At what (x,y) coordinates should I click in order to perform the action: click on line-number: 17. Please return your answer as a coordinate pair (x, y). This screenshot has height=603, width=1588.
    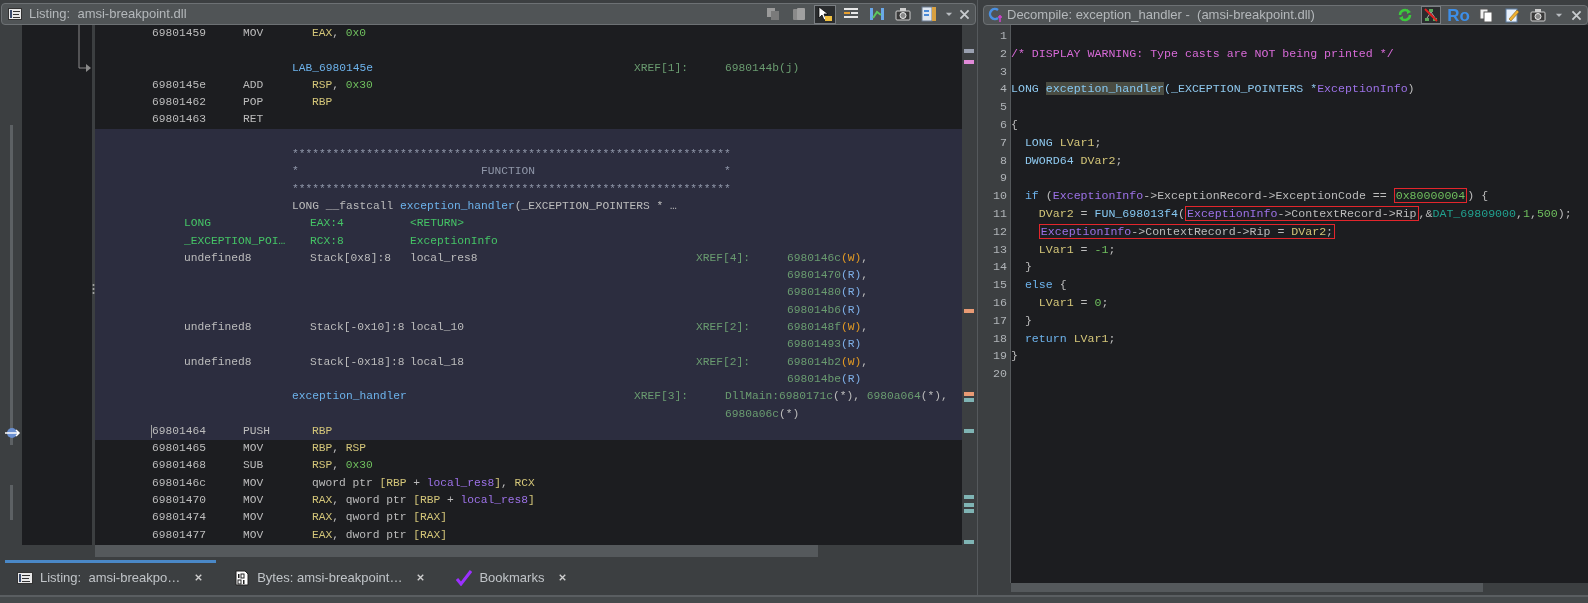
    Looking at the image, I should click on (1000, 320).